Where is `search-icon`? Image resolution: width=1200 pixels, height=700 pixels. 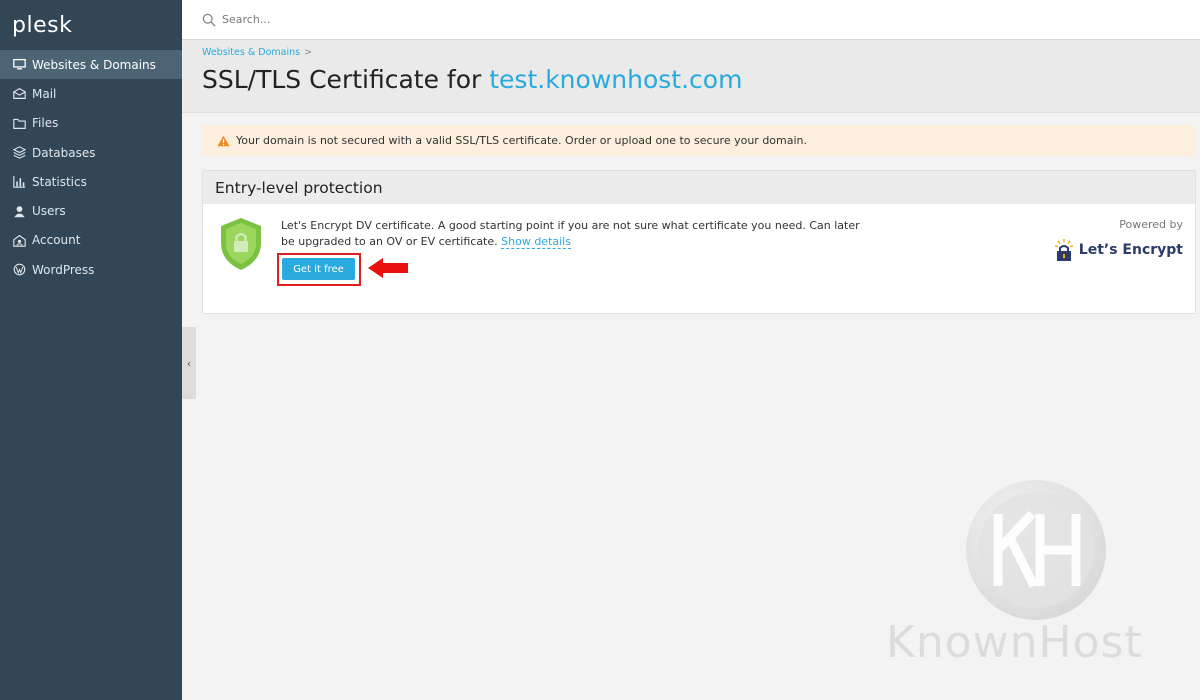 search-icon is located at coordinates (209, 20).